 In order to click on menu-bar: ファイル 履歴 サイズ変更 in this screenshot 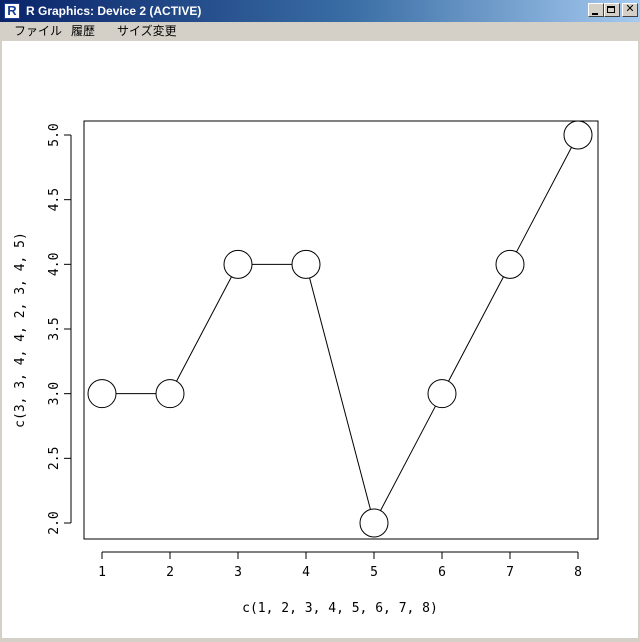, I will do `click(320, 31)`.